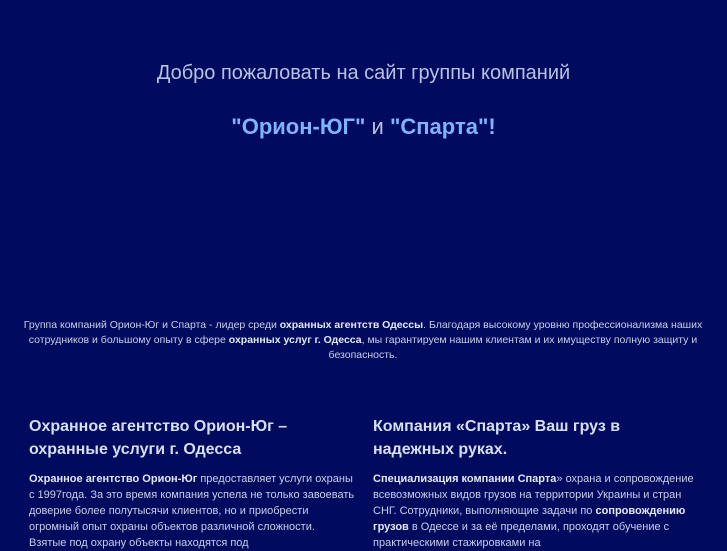 Image resolution: width=727 pixels, height=551 pixels. Describe the element at coordinates (295, 340) in the screenshot. I see `intro-bold-security-services: охранных услуг г. Одесса` at that location.